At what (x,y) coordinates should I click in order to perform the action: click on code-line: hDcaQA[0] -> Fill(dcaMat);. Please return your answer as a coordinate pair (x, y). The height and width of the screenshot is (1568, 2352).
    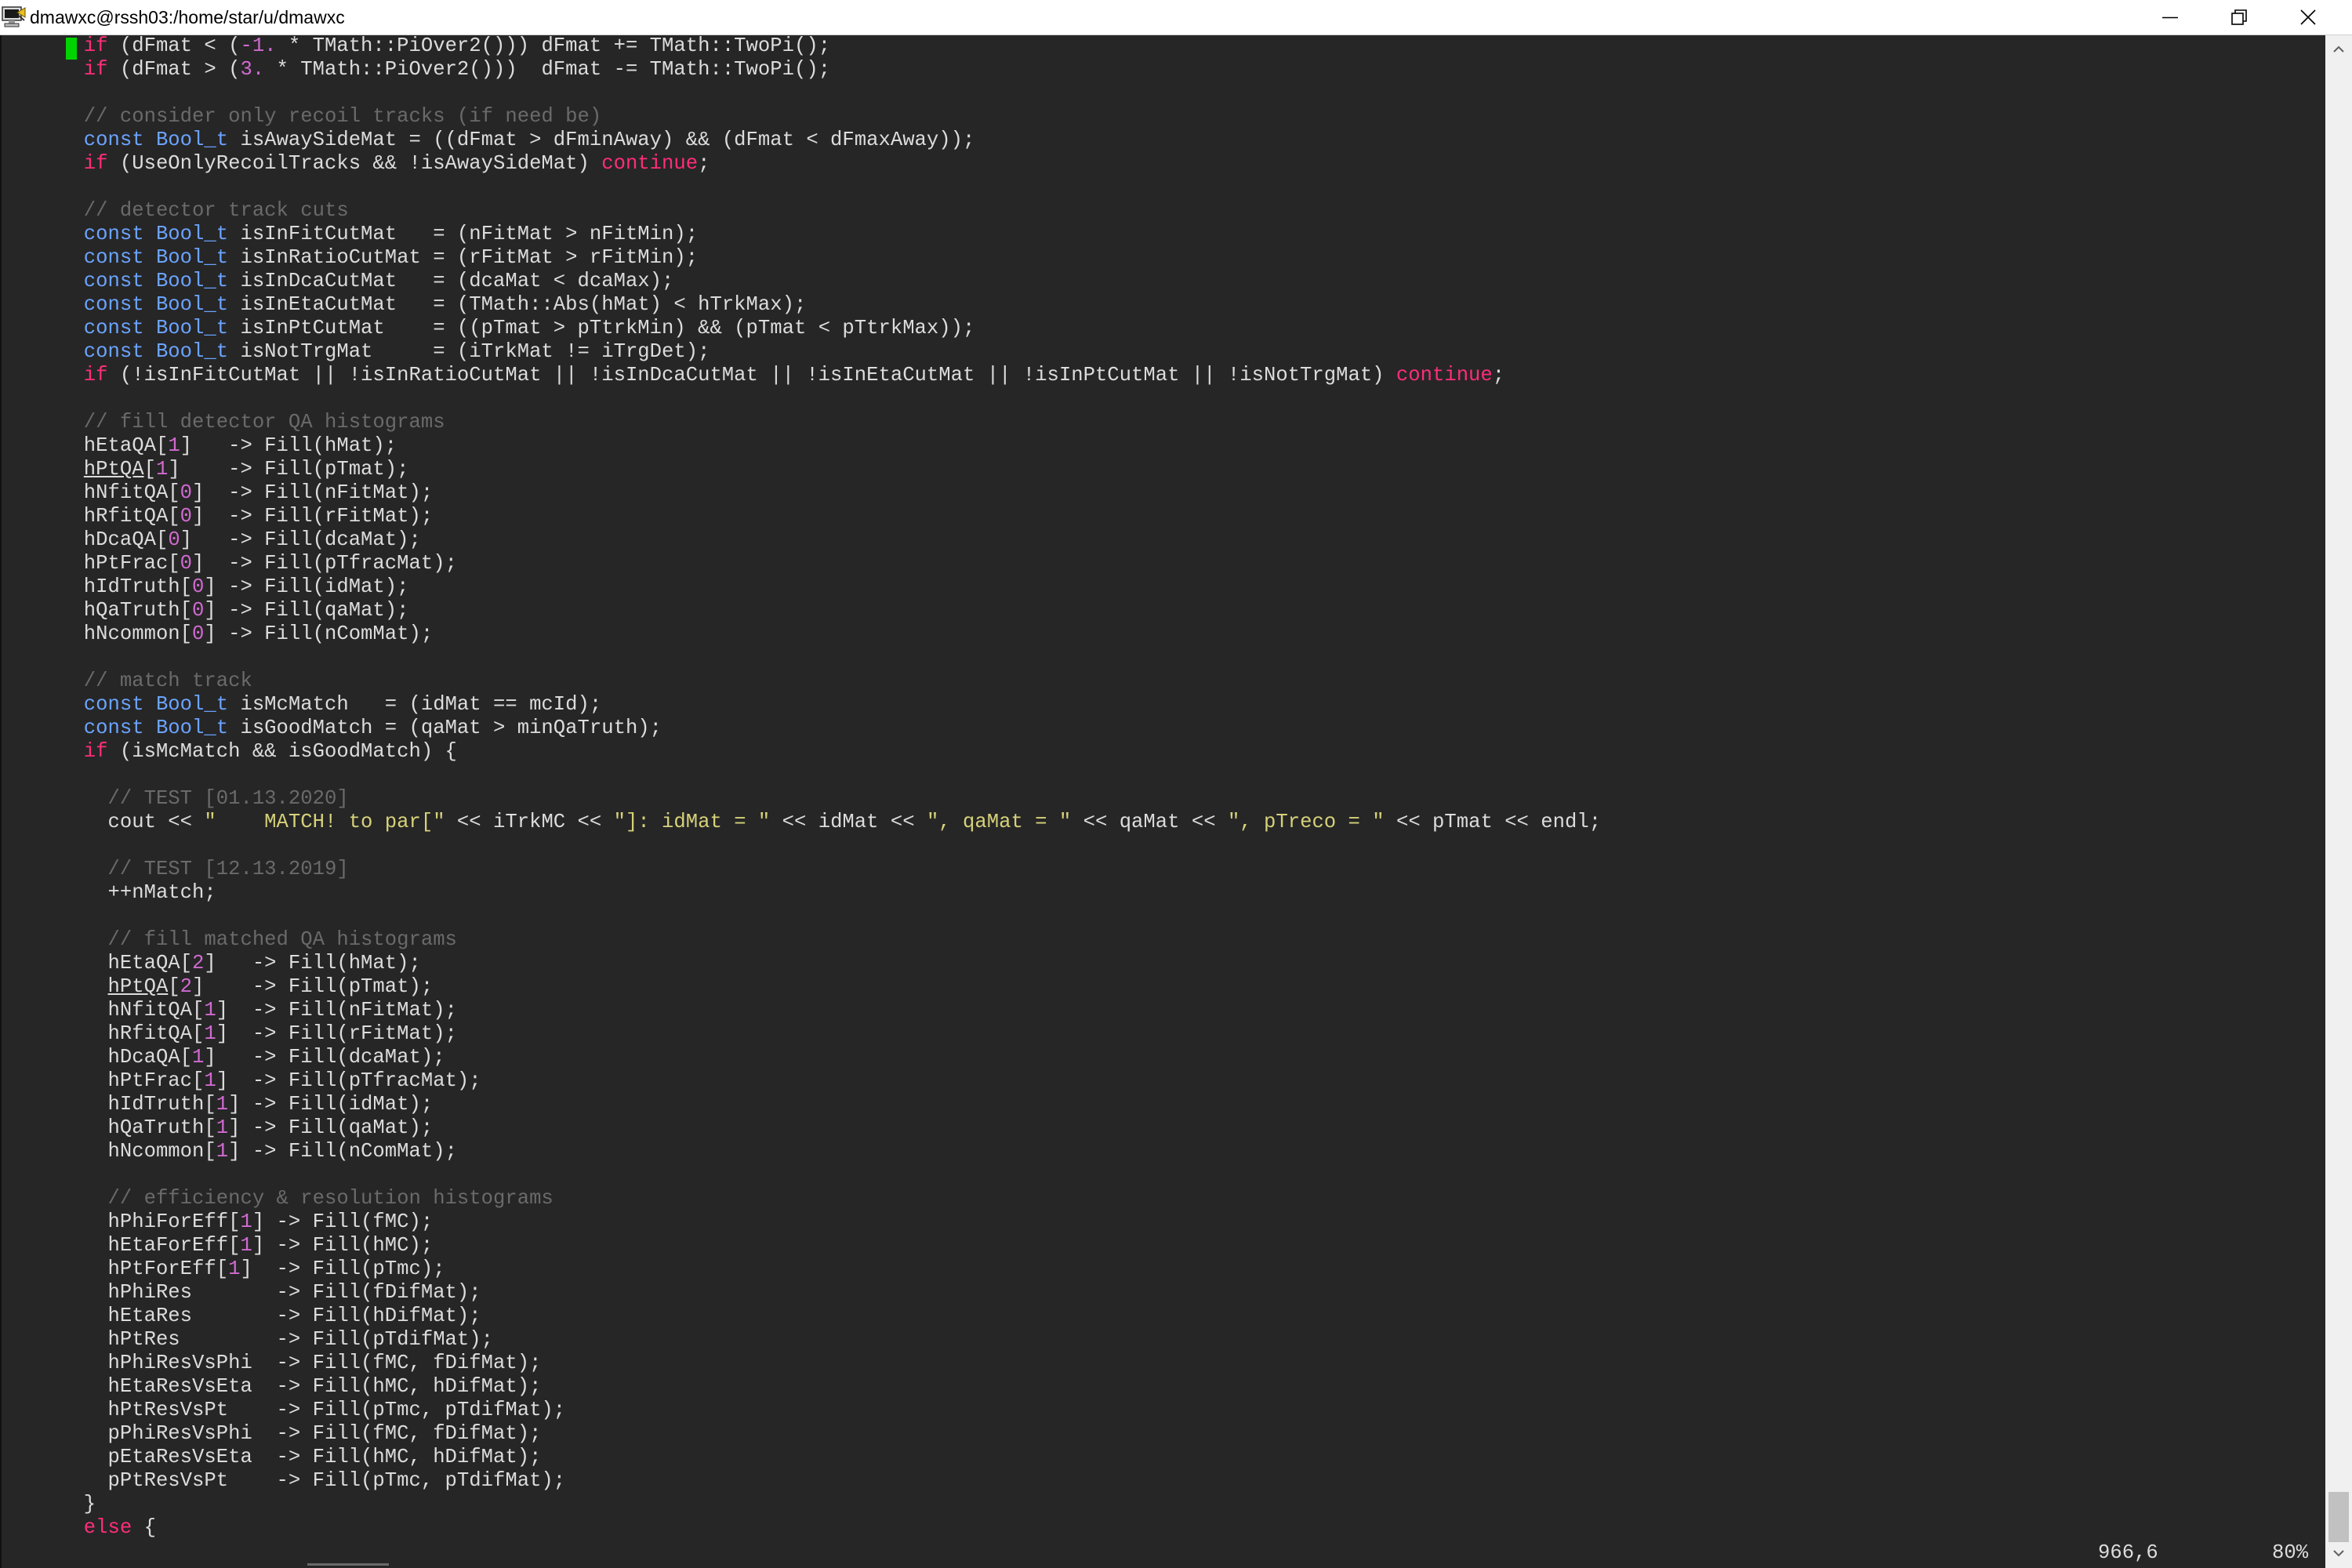
    Looking at the image, I should click on (222, 539).